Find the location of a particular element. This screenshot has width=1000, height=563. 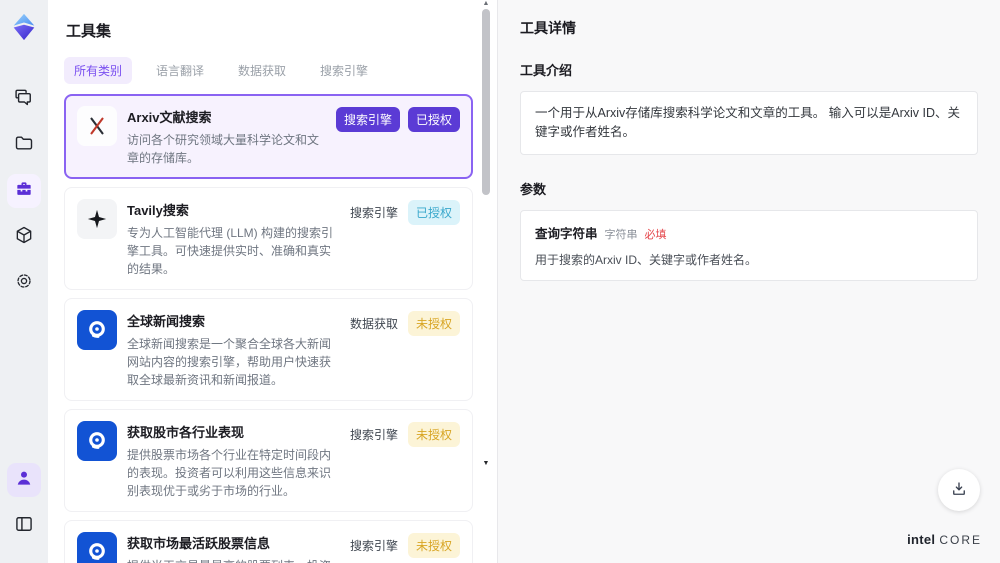

sidebar-item-toolbox is located at coordinates (24, 191).